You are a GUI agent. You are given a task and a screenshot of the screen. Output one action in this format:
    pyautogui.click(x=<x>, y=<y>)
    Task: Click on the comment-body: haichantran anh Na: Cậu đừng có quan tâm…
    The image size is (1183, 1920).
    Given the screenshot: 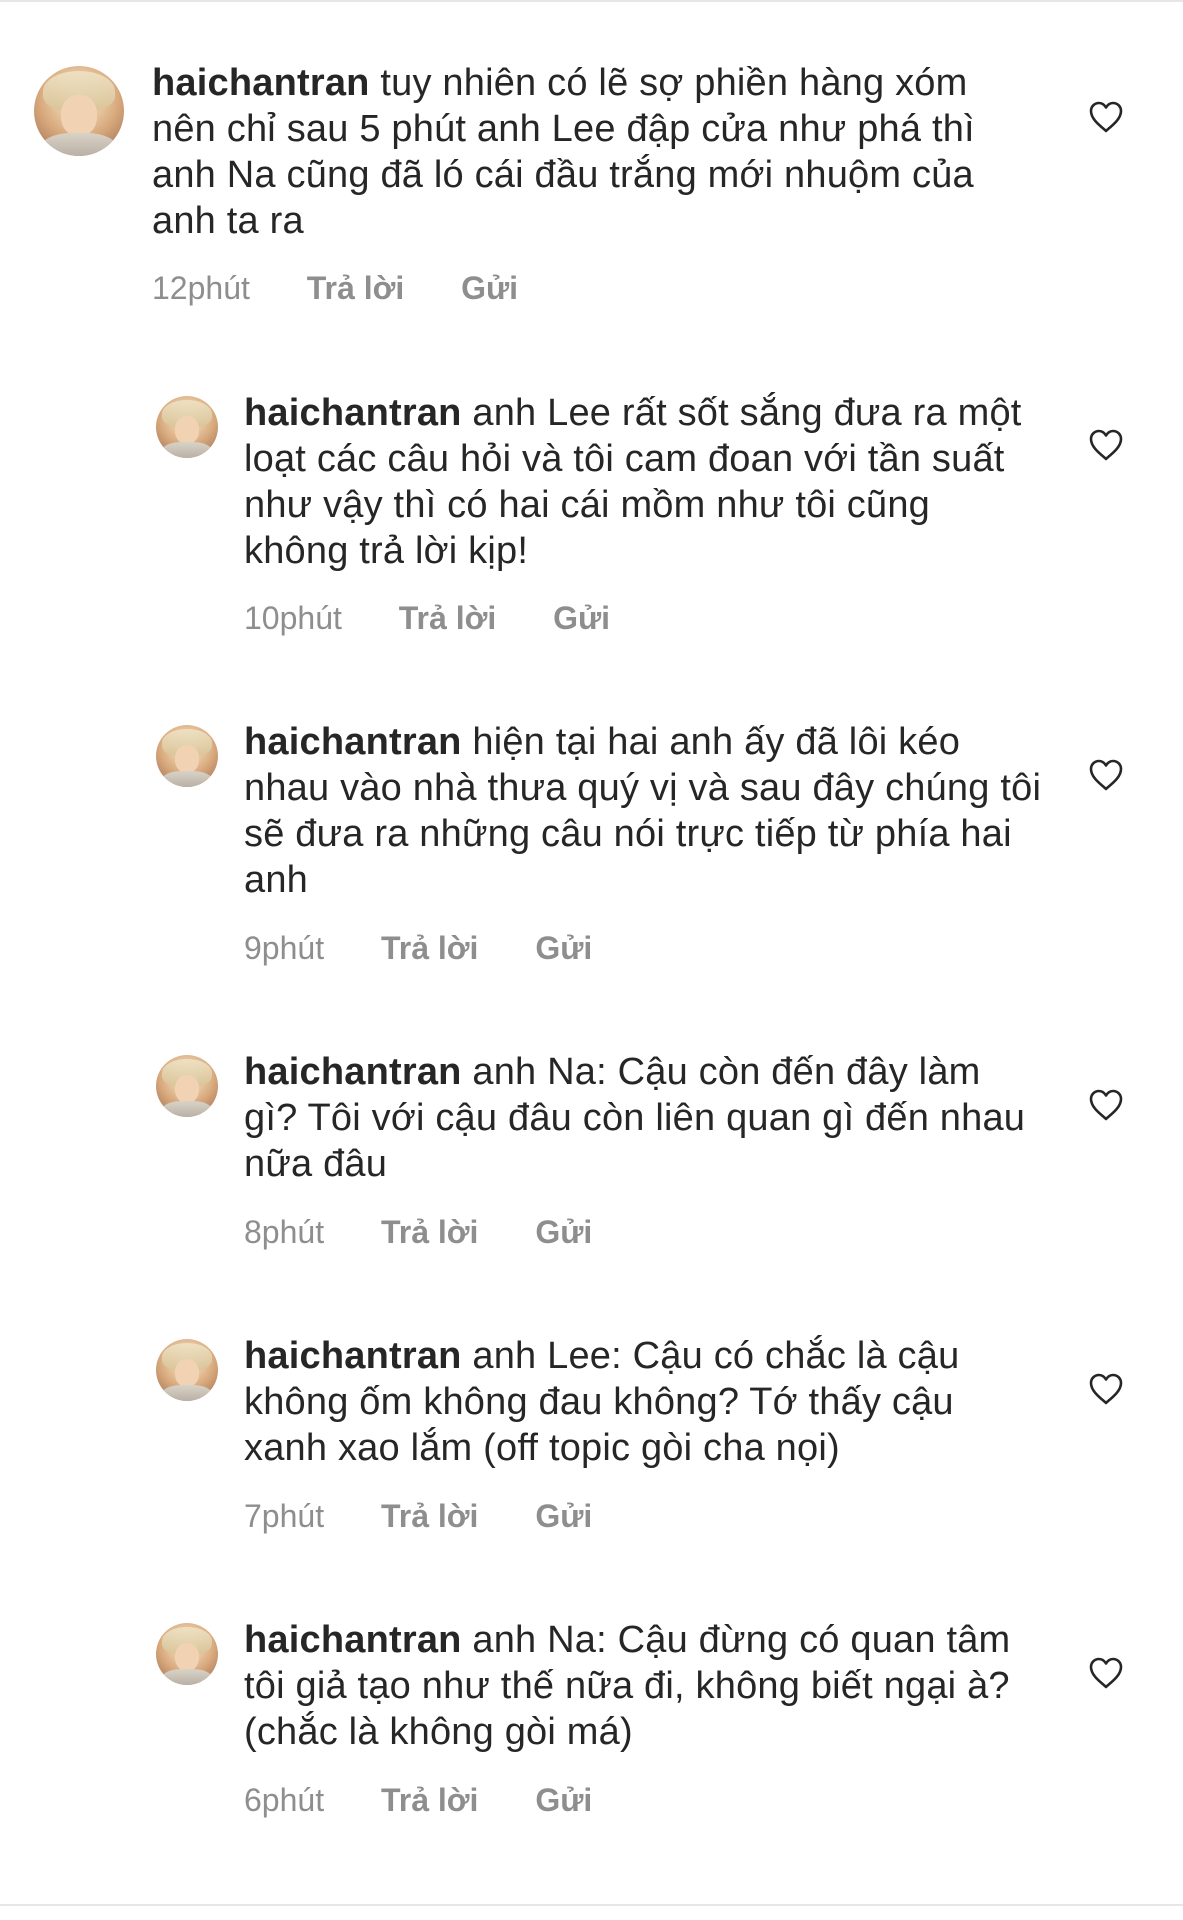 What is the action you would take?
    pyautogui.click(x=644, y=1686)
    